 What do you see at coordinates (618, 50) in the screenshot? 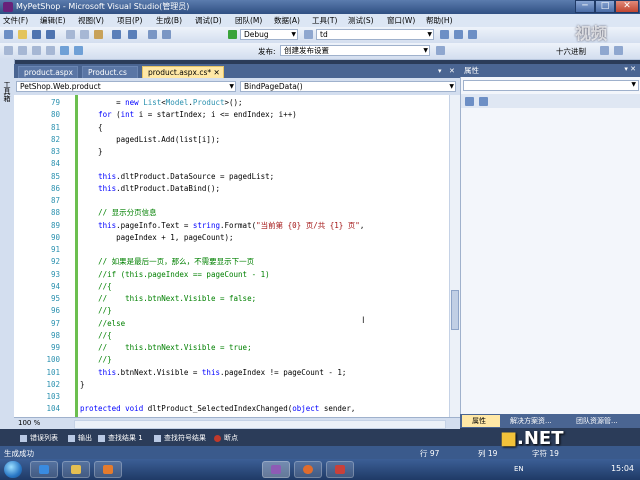
I see `memory-window-icon` at bounding box center [618, 50].